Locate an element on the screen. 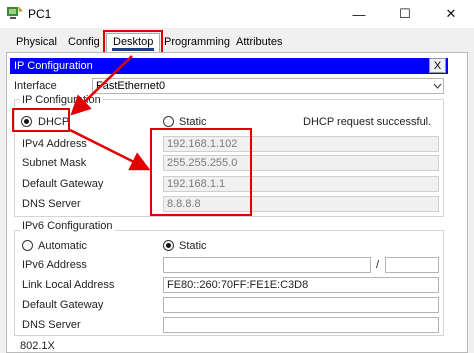 The width and height of the screenshot is (474, 353). automatic-radio is located at coordinates (27, 245).